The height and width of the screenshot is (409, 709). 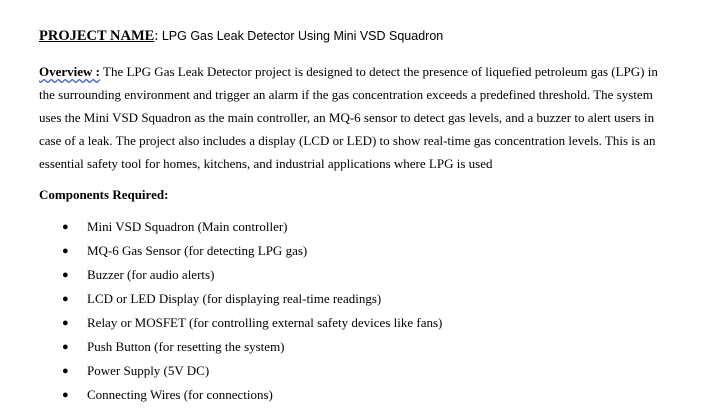 I want to click on list-item-text: MQ-6 Gas Sensor (for detecting LPG gas), so click(x=197, y=250).